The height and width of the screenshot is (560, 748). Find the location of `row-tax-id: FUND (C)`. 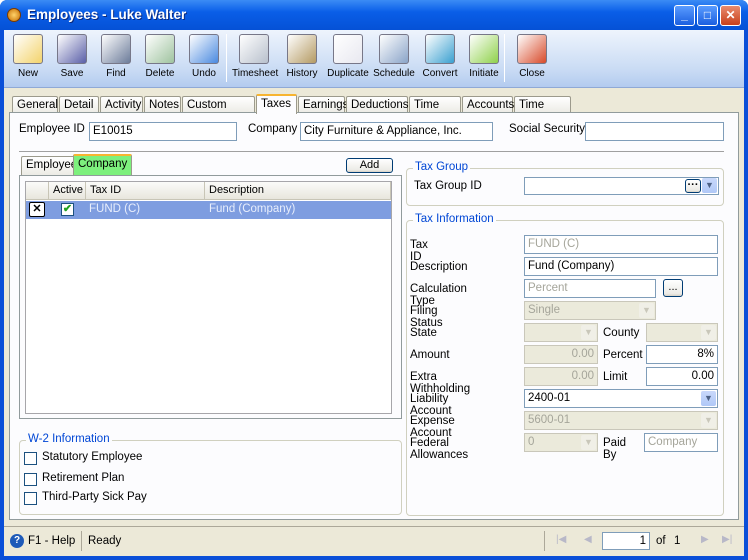

row-tax-id: FUND (C) is located at coordinates (115, 209).